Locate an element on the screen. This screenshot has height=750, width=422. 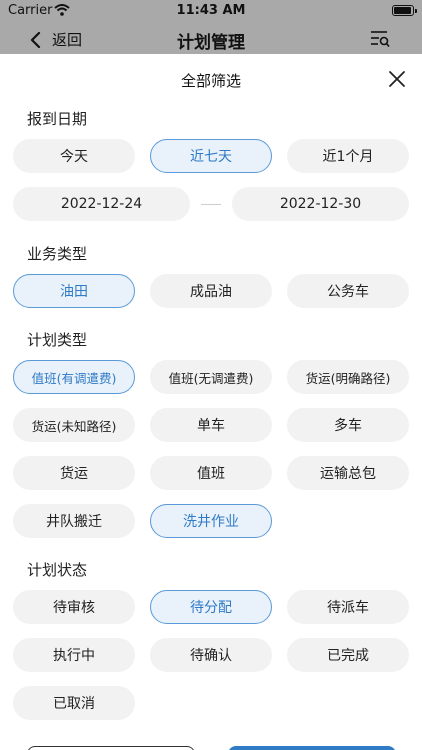
chip-cancelled: 已取消 is located at coordinates (74, 703).